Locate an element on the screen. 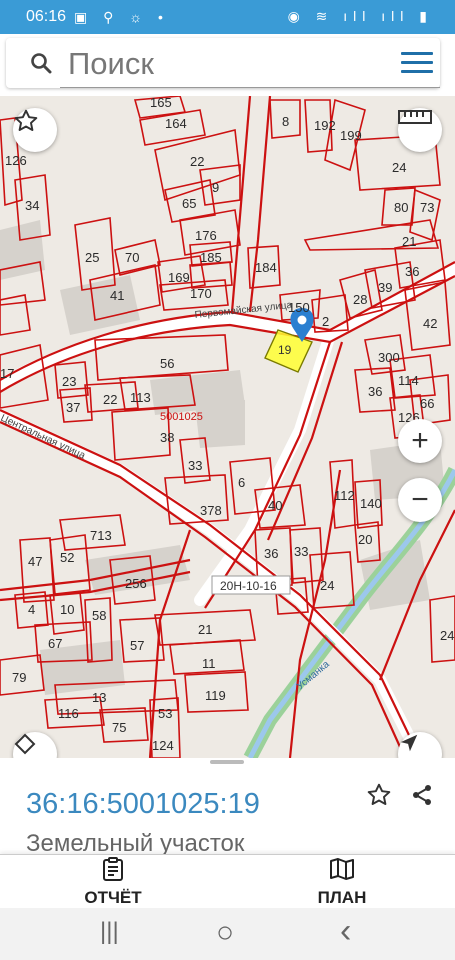  parcel-number: 114 is located at coordinates (408, 380).